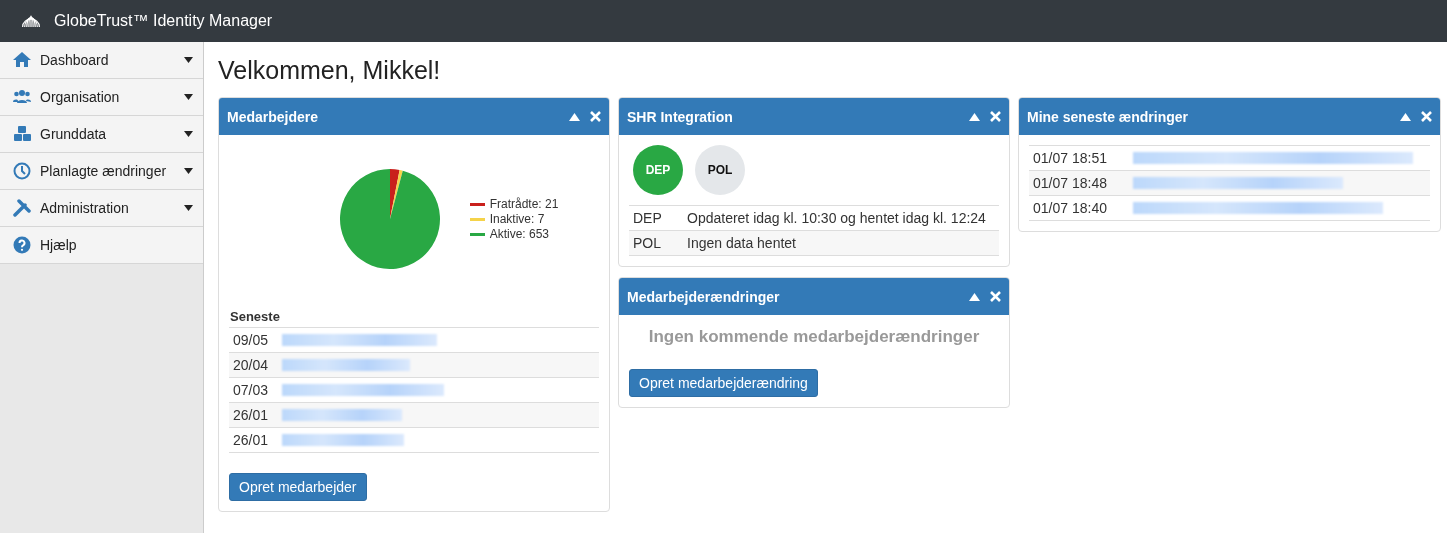 The width and height of the screenshot is (1447, 533). I want to click on home-icon, so click(22, 60).